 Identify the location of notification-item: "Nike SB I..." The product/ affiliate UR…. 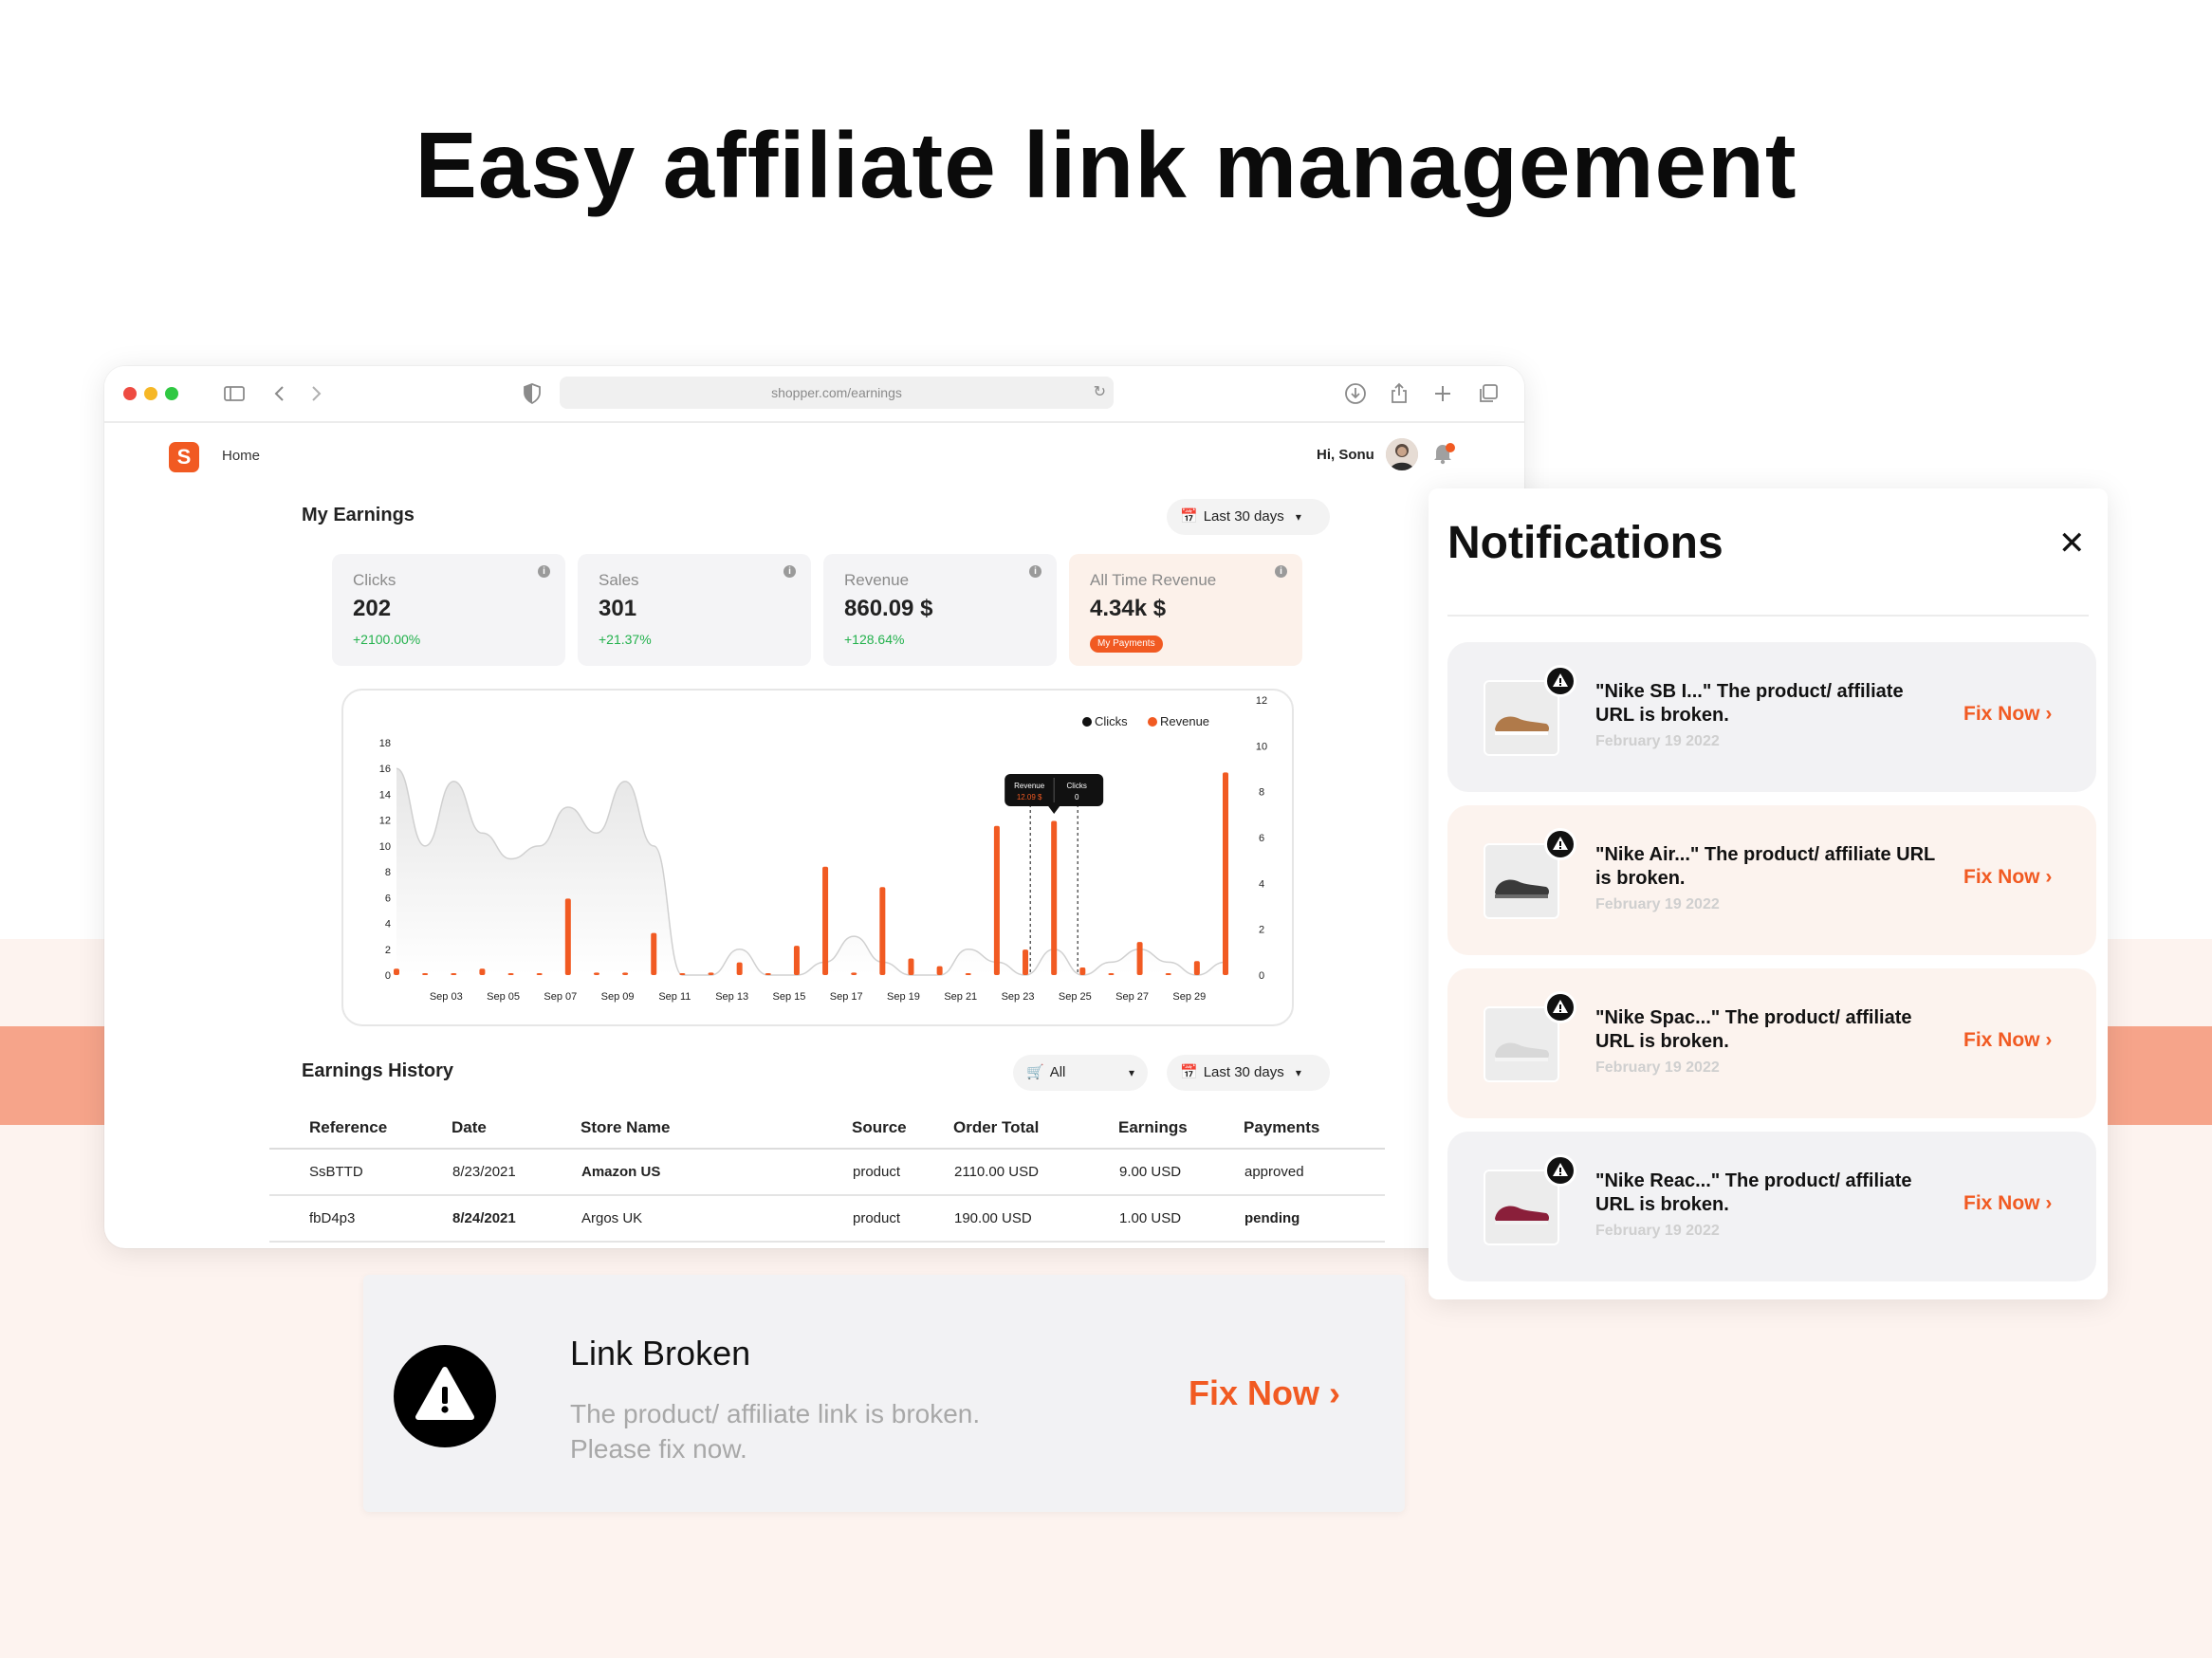
(1771, 717).